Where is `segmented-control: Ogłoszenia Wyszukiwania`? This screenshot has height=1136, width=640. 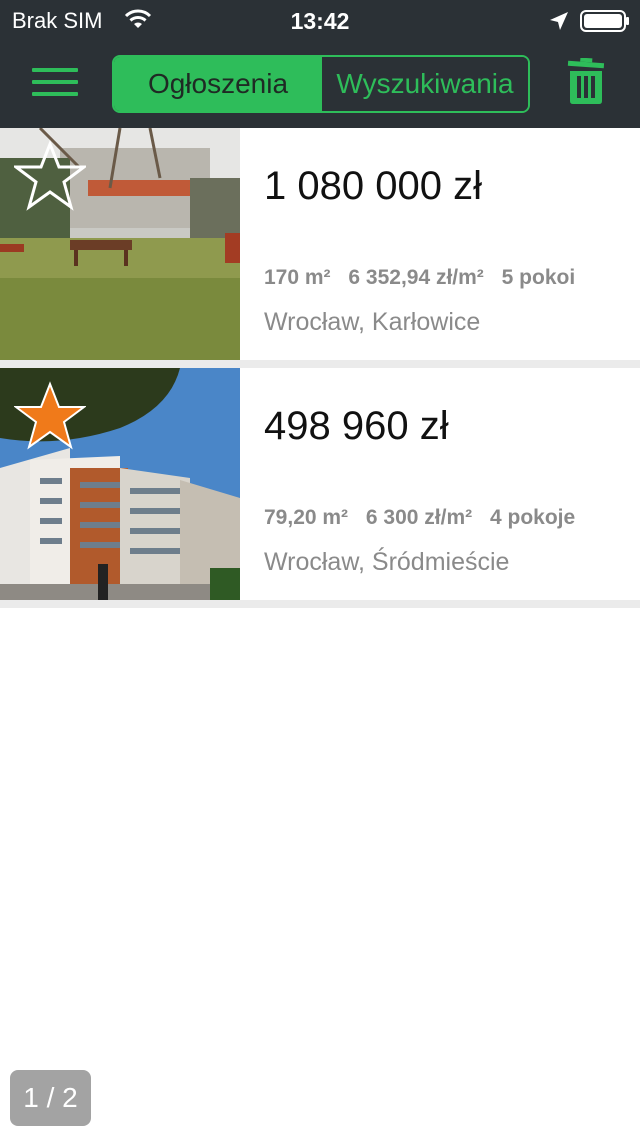 segmented-control: Ogłoszenia Wyszukiwania is located at coordinates (321, 84).